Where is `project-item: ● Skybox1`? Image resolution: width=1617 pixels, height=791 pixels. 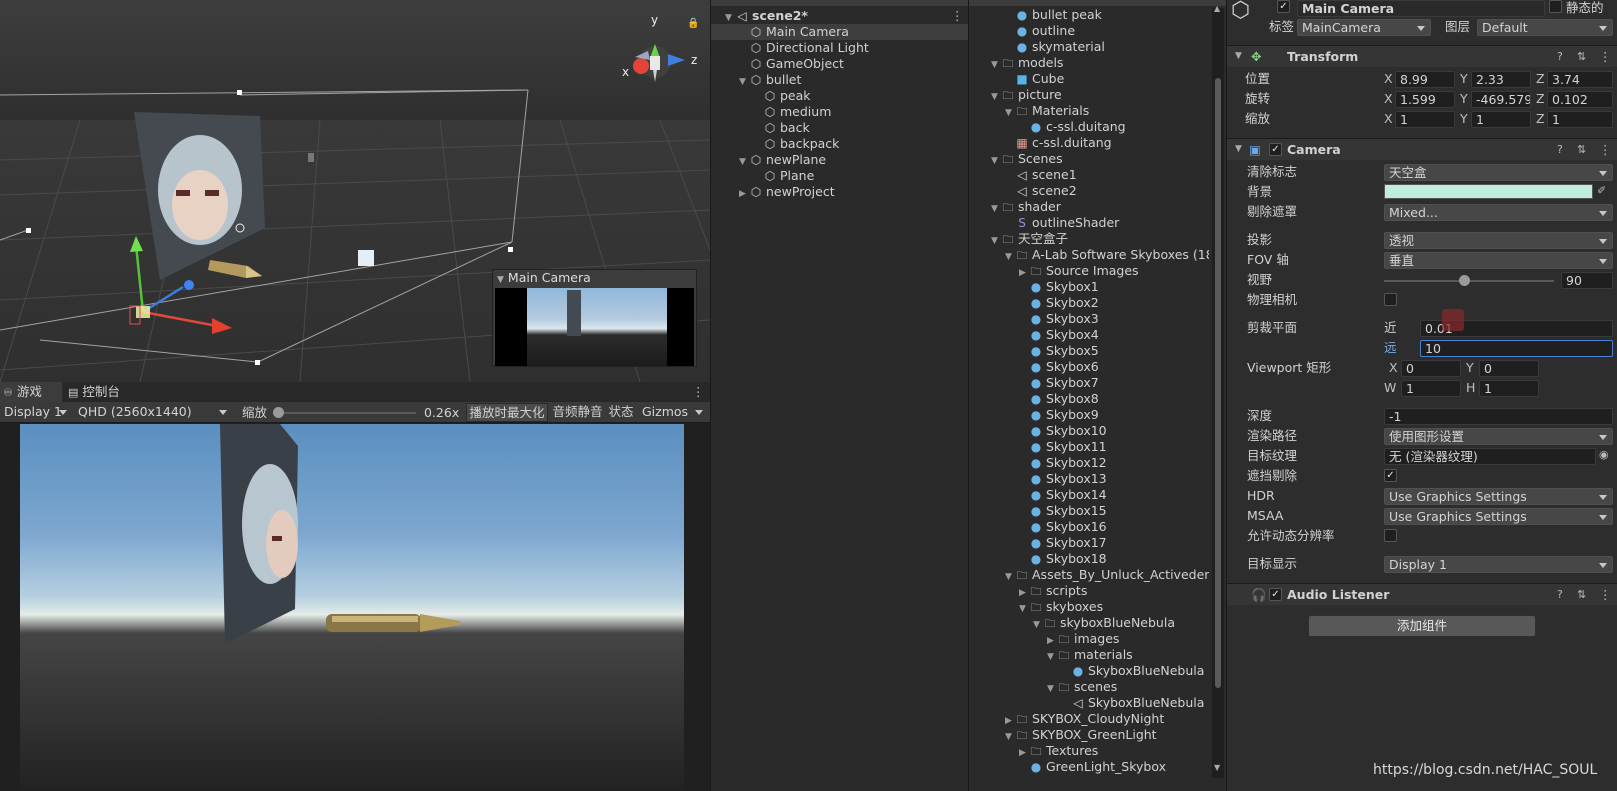 project-item: ● Skybox1 is located at coordinates (1089, 287).